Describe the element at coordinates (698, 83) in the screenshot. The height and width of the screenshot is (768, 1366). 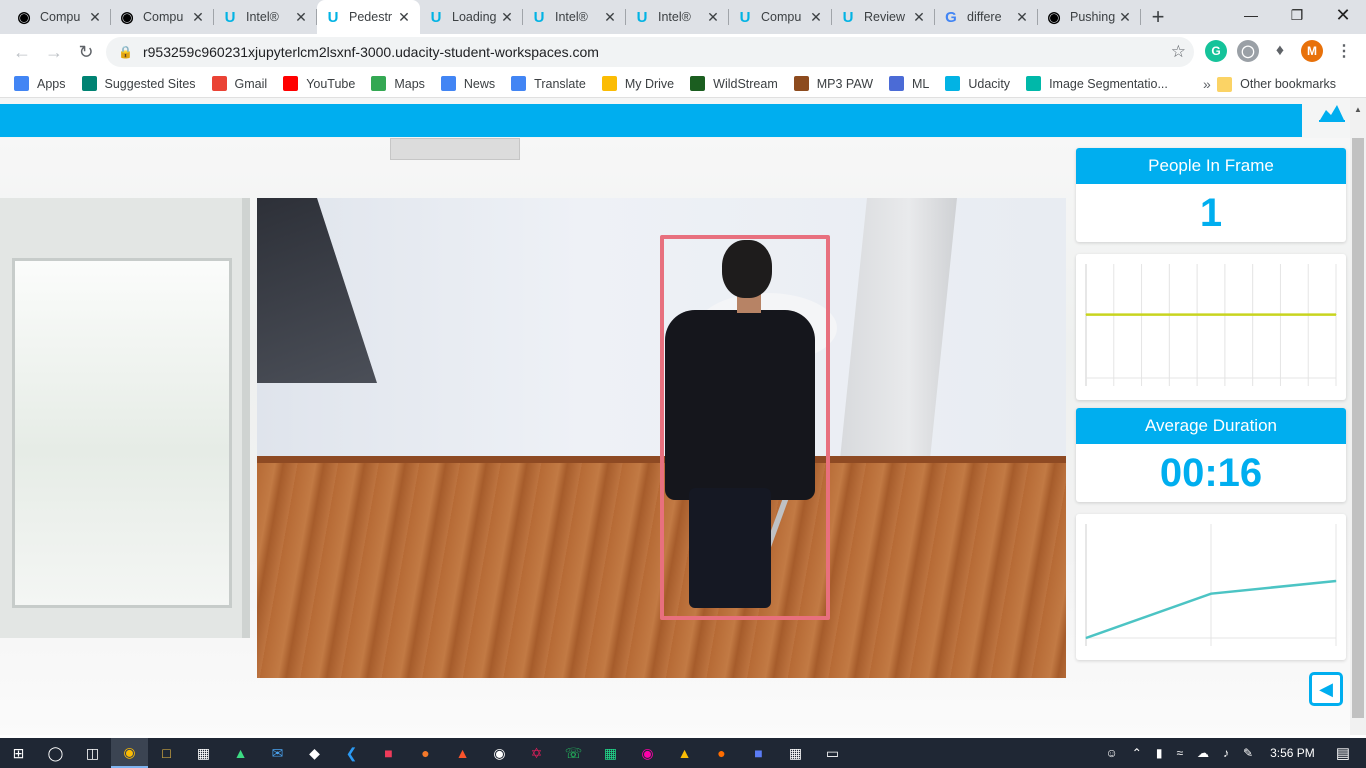
I see `wildstream-icon` at that location.